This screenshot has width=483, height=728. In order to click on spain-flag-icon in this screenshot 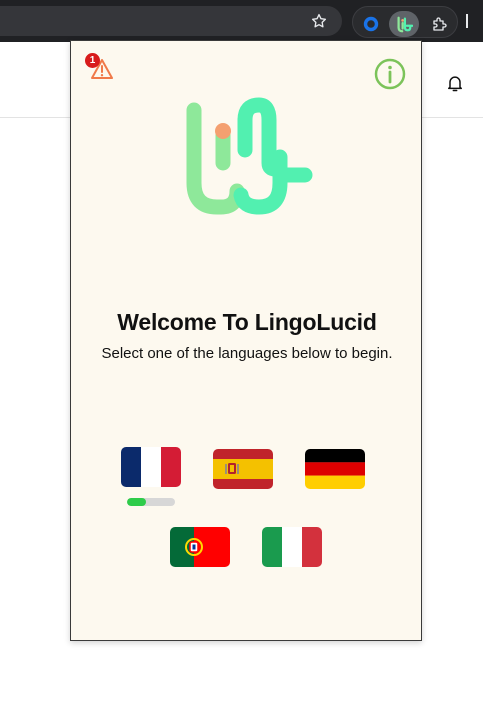, I will do `click(243, 469)`.